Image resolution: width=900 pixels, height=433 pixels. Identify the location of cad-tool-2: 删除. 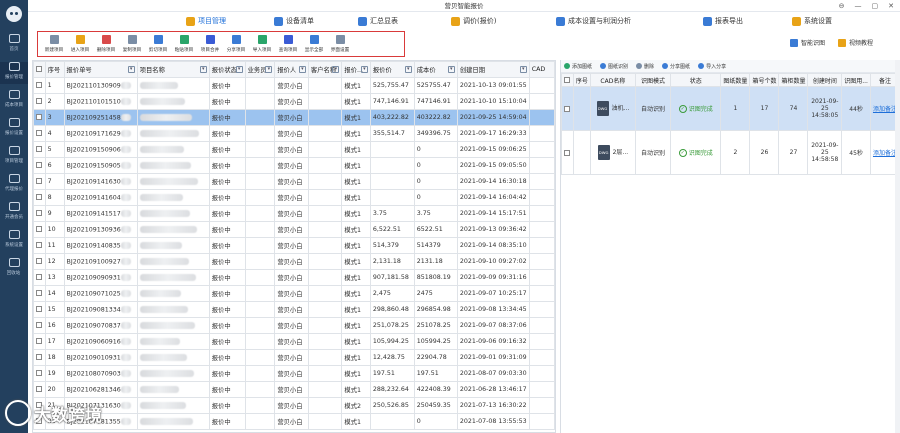
(645, 66).